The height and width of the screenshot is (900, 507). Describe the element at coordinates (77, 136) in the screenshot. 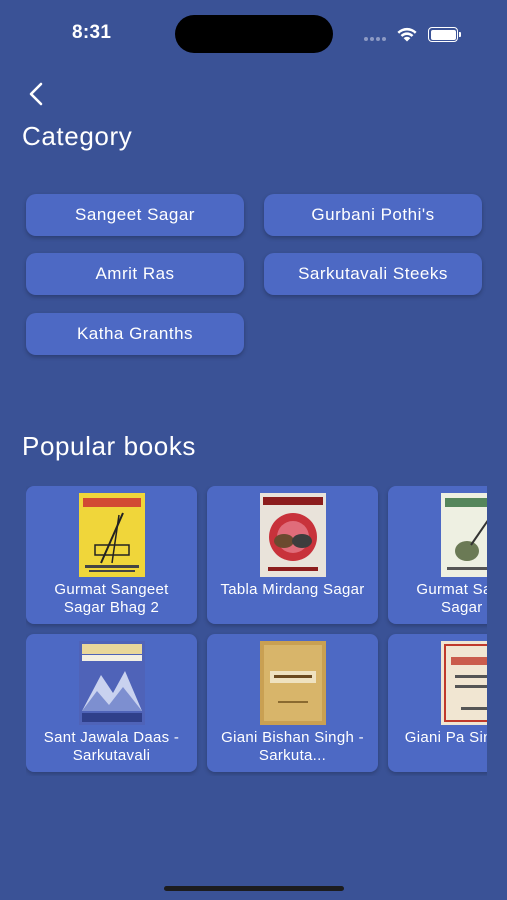

I see `category-heading: Category` at that location.